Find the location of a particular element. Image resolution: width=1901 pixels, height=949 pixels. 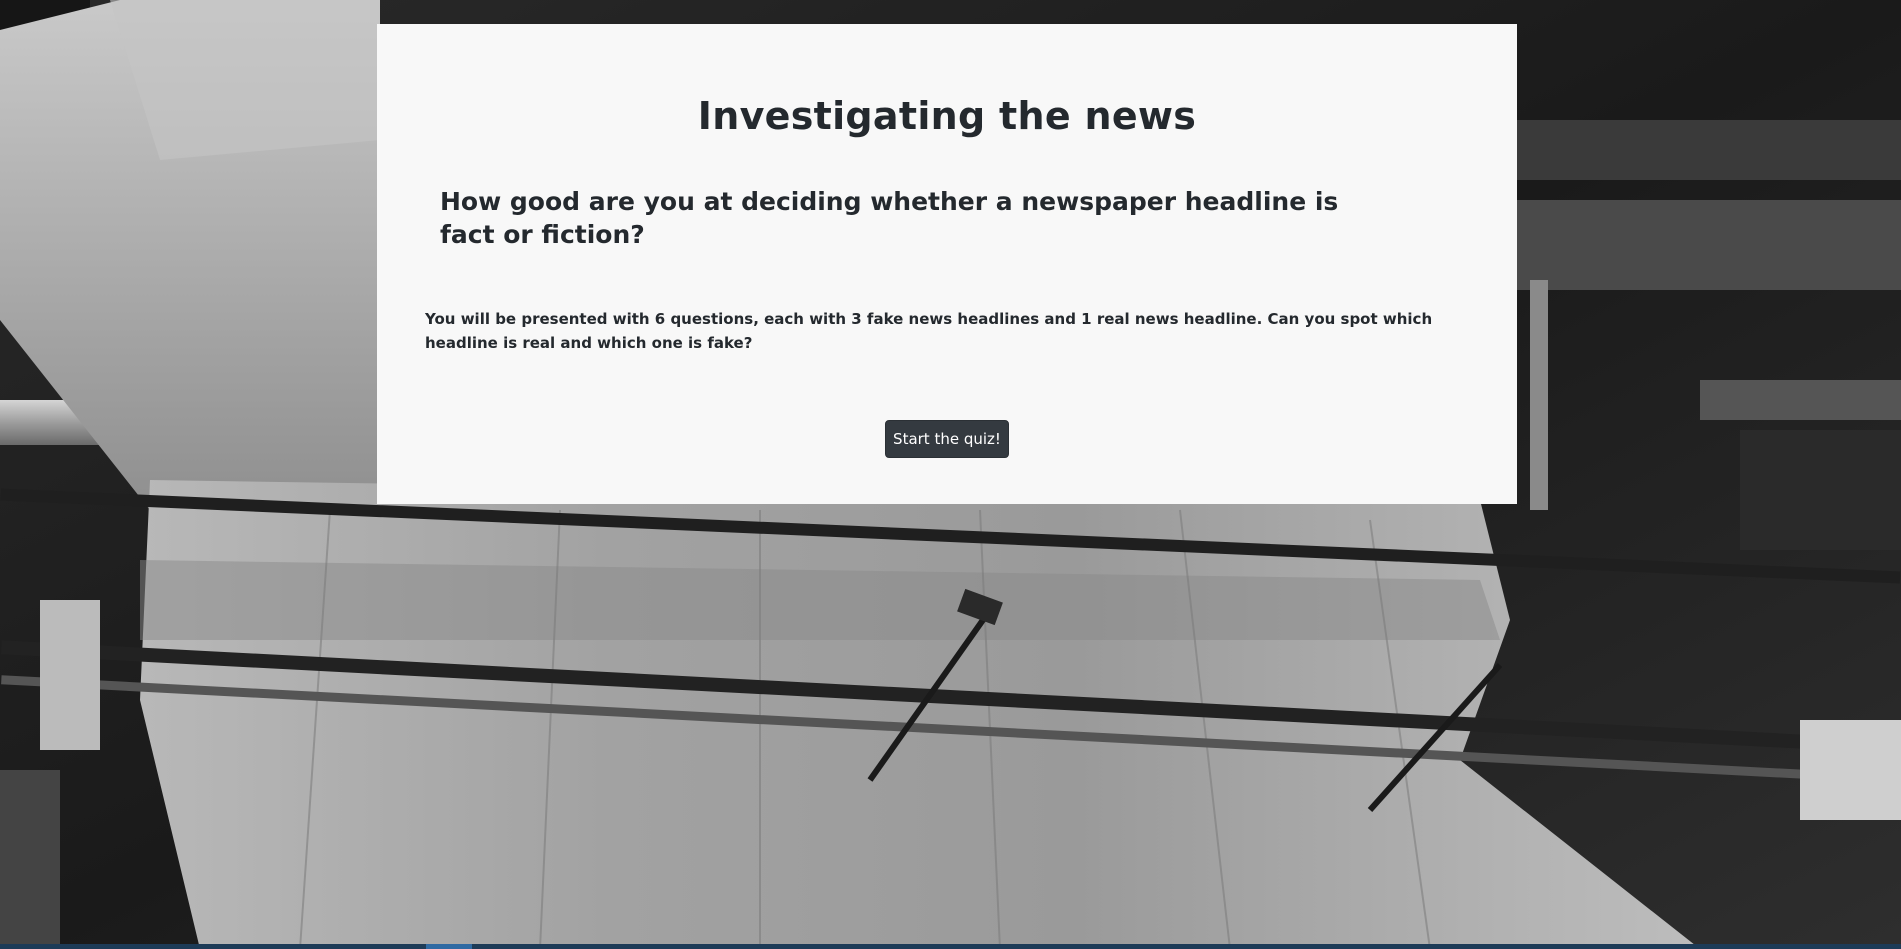

bottom-bar is located at coordinates (950, 946).